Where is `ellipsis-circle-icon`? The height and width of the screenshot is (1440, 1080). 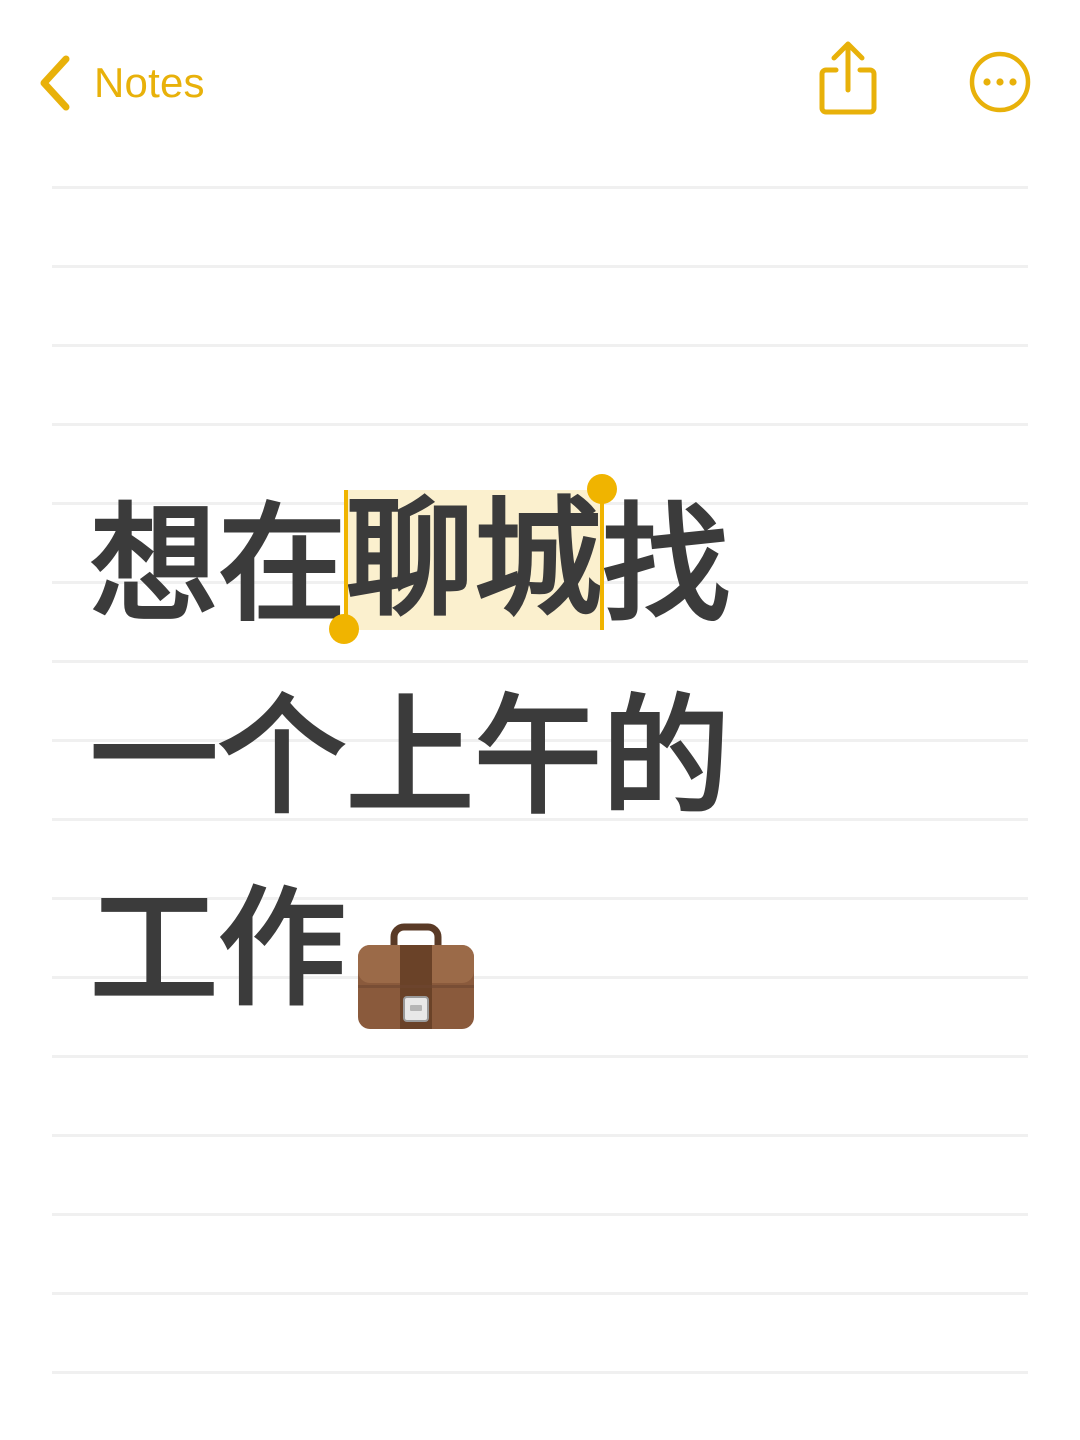 ellipsis-circle-icon is located at coordinates (1000, 82).